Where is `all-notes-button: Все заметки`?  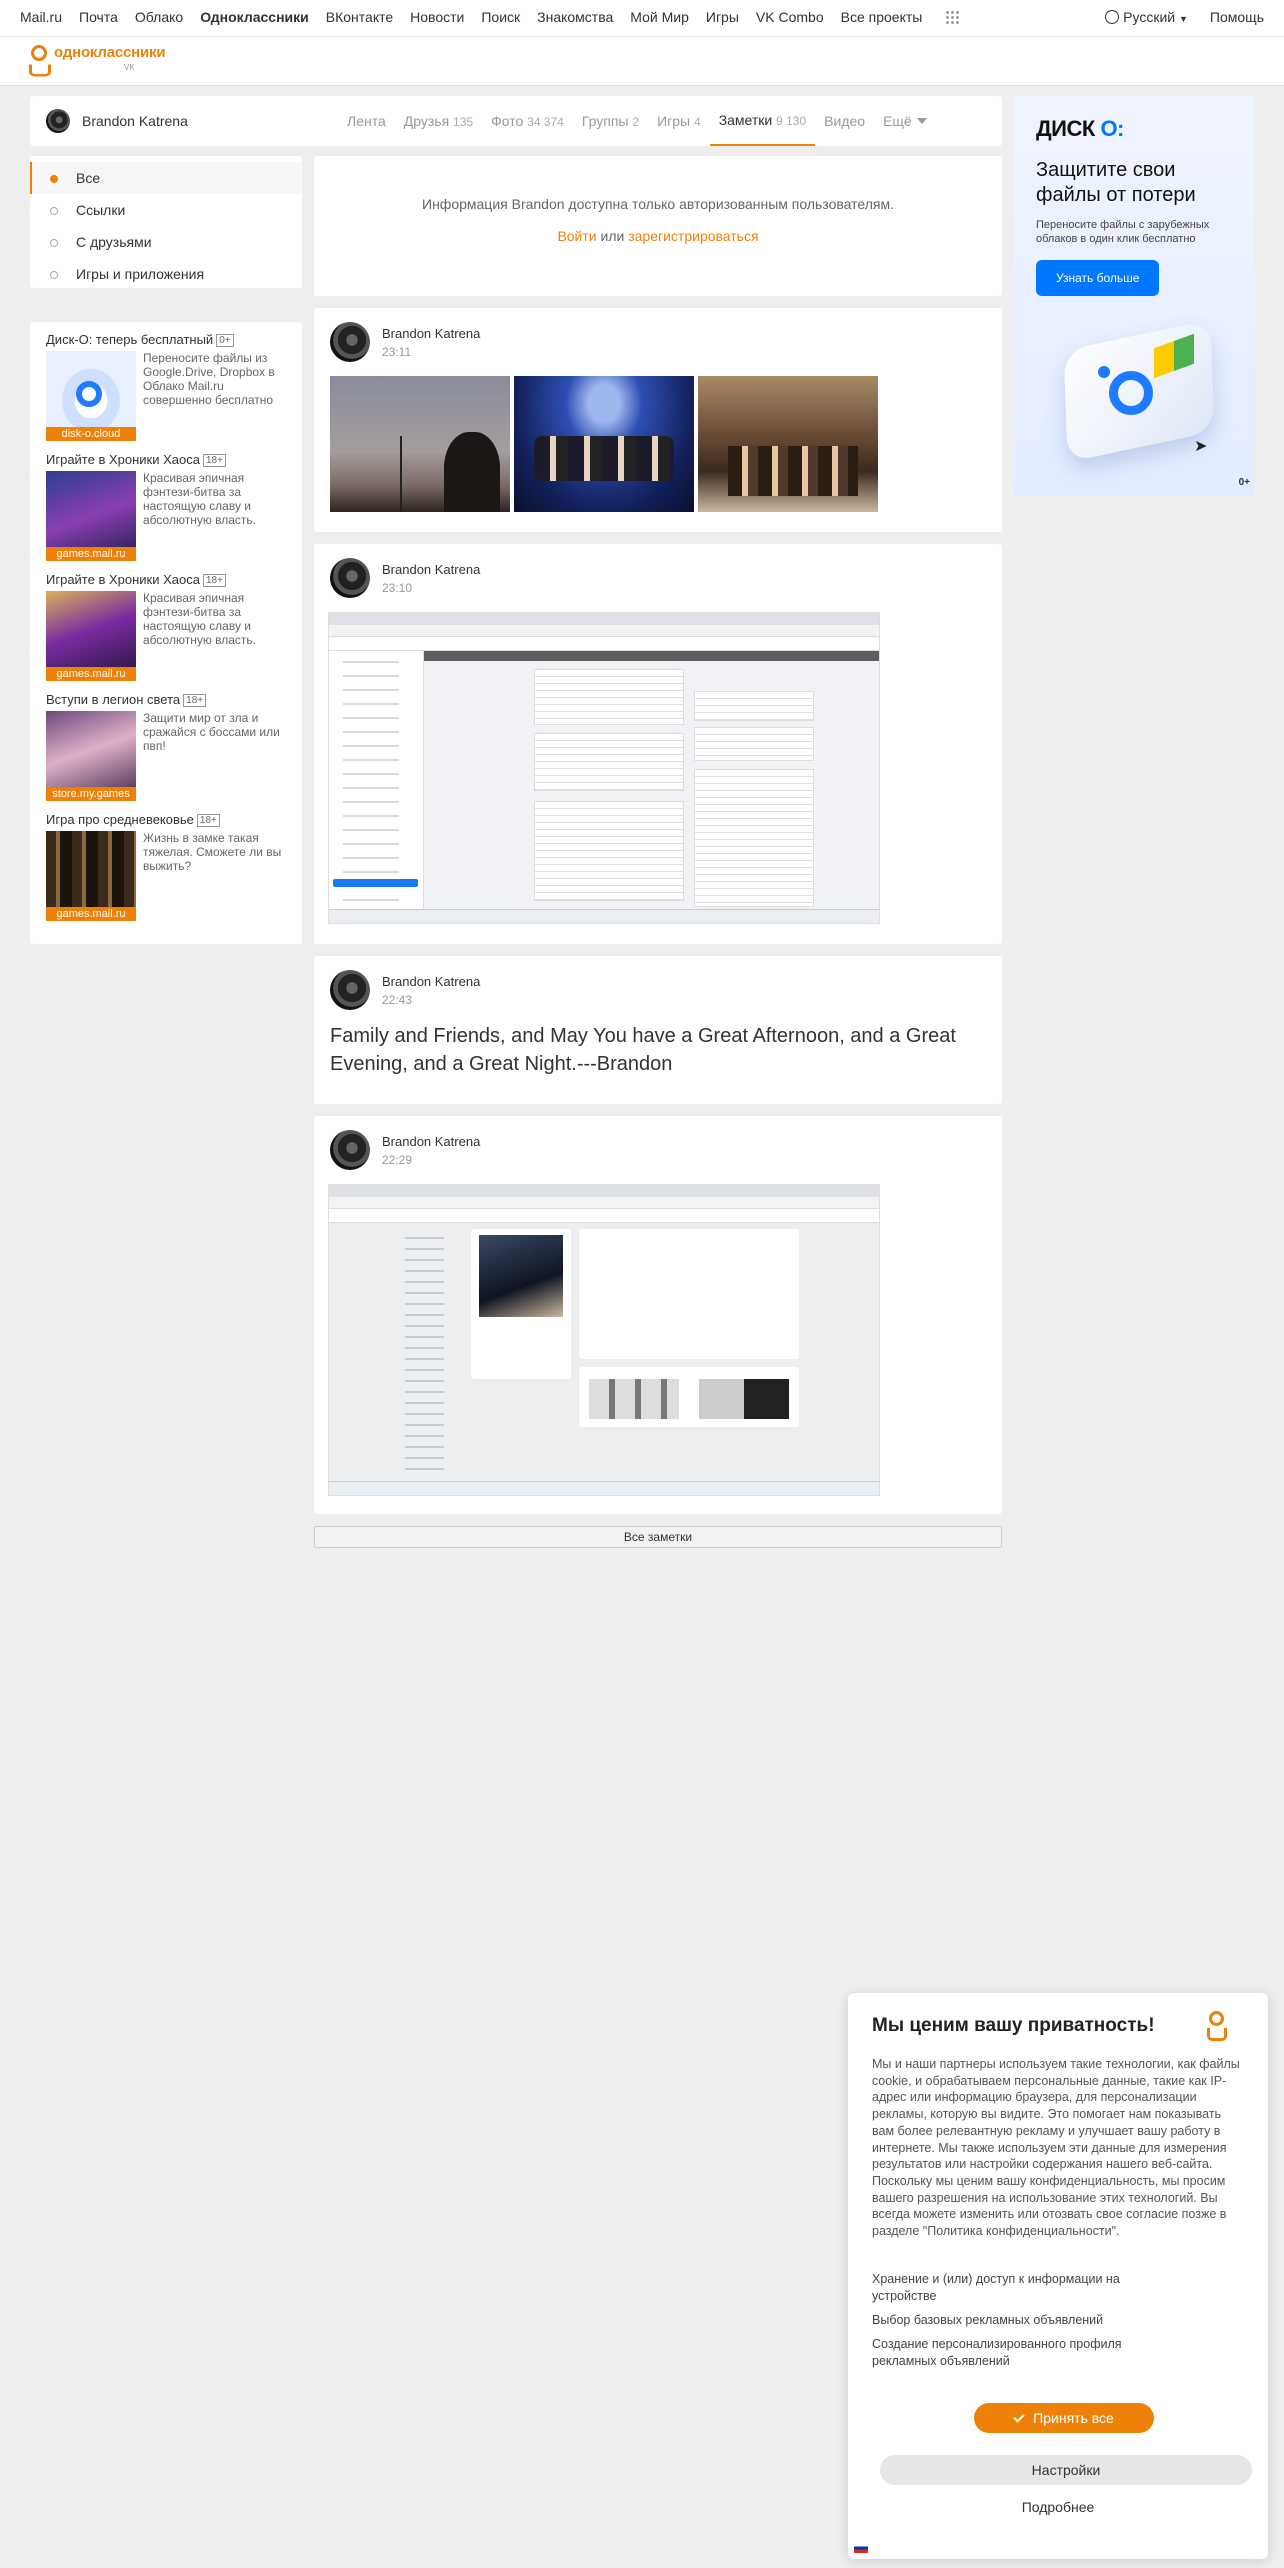
all-notes-button: Все заметки is located at coordinates (658, 1537).